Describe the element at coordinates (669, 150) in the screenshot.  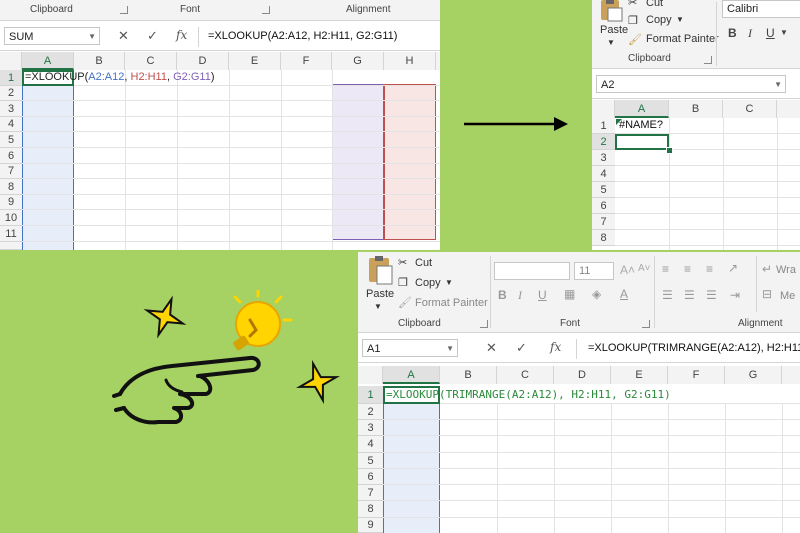
I see `fill-handle` at that location.